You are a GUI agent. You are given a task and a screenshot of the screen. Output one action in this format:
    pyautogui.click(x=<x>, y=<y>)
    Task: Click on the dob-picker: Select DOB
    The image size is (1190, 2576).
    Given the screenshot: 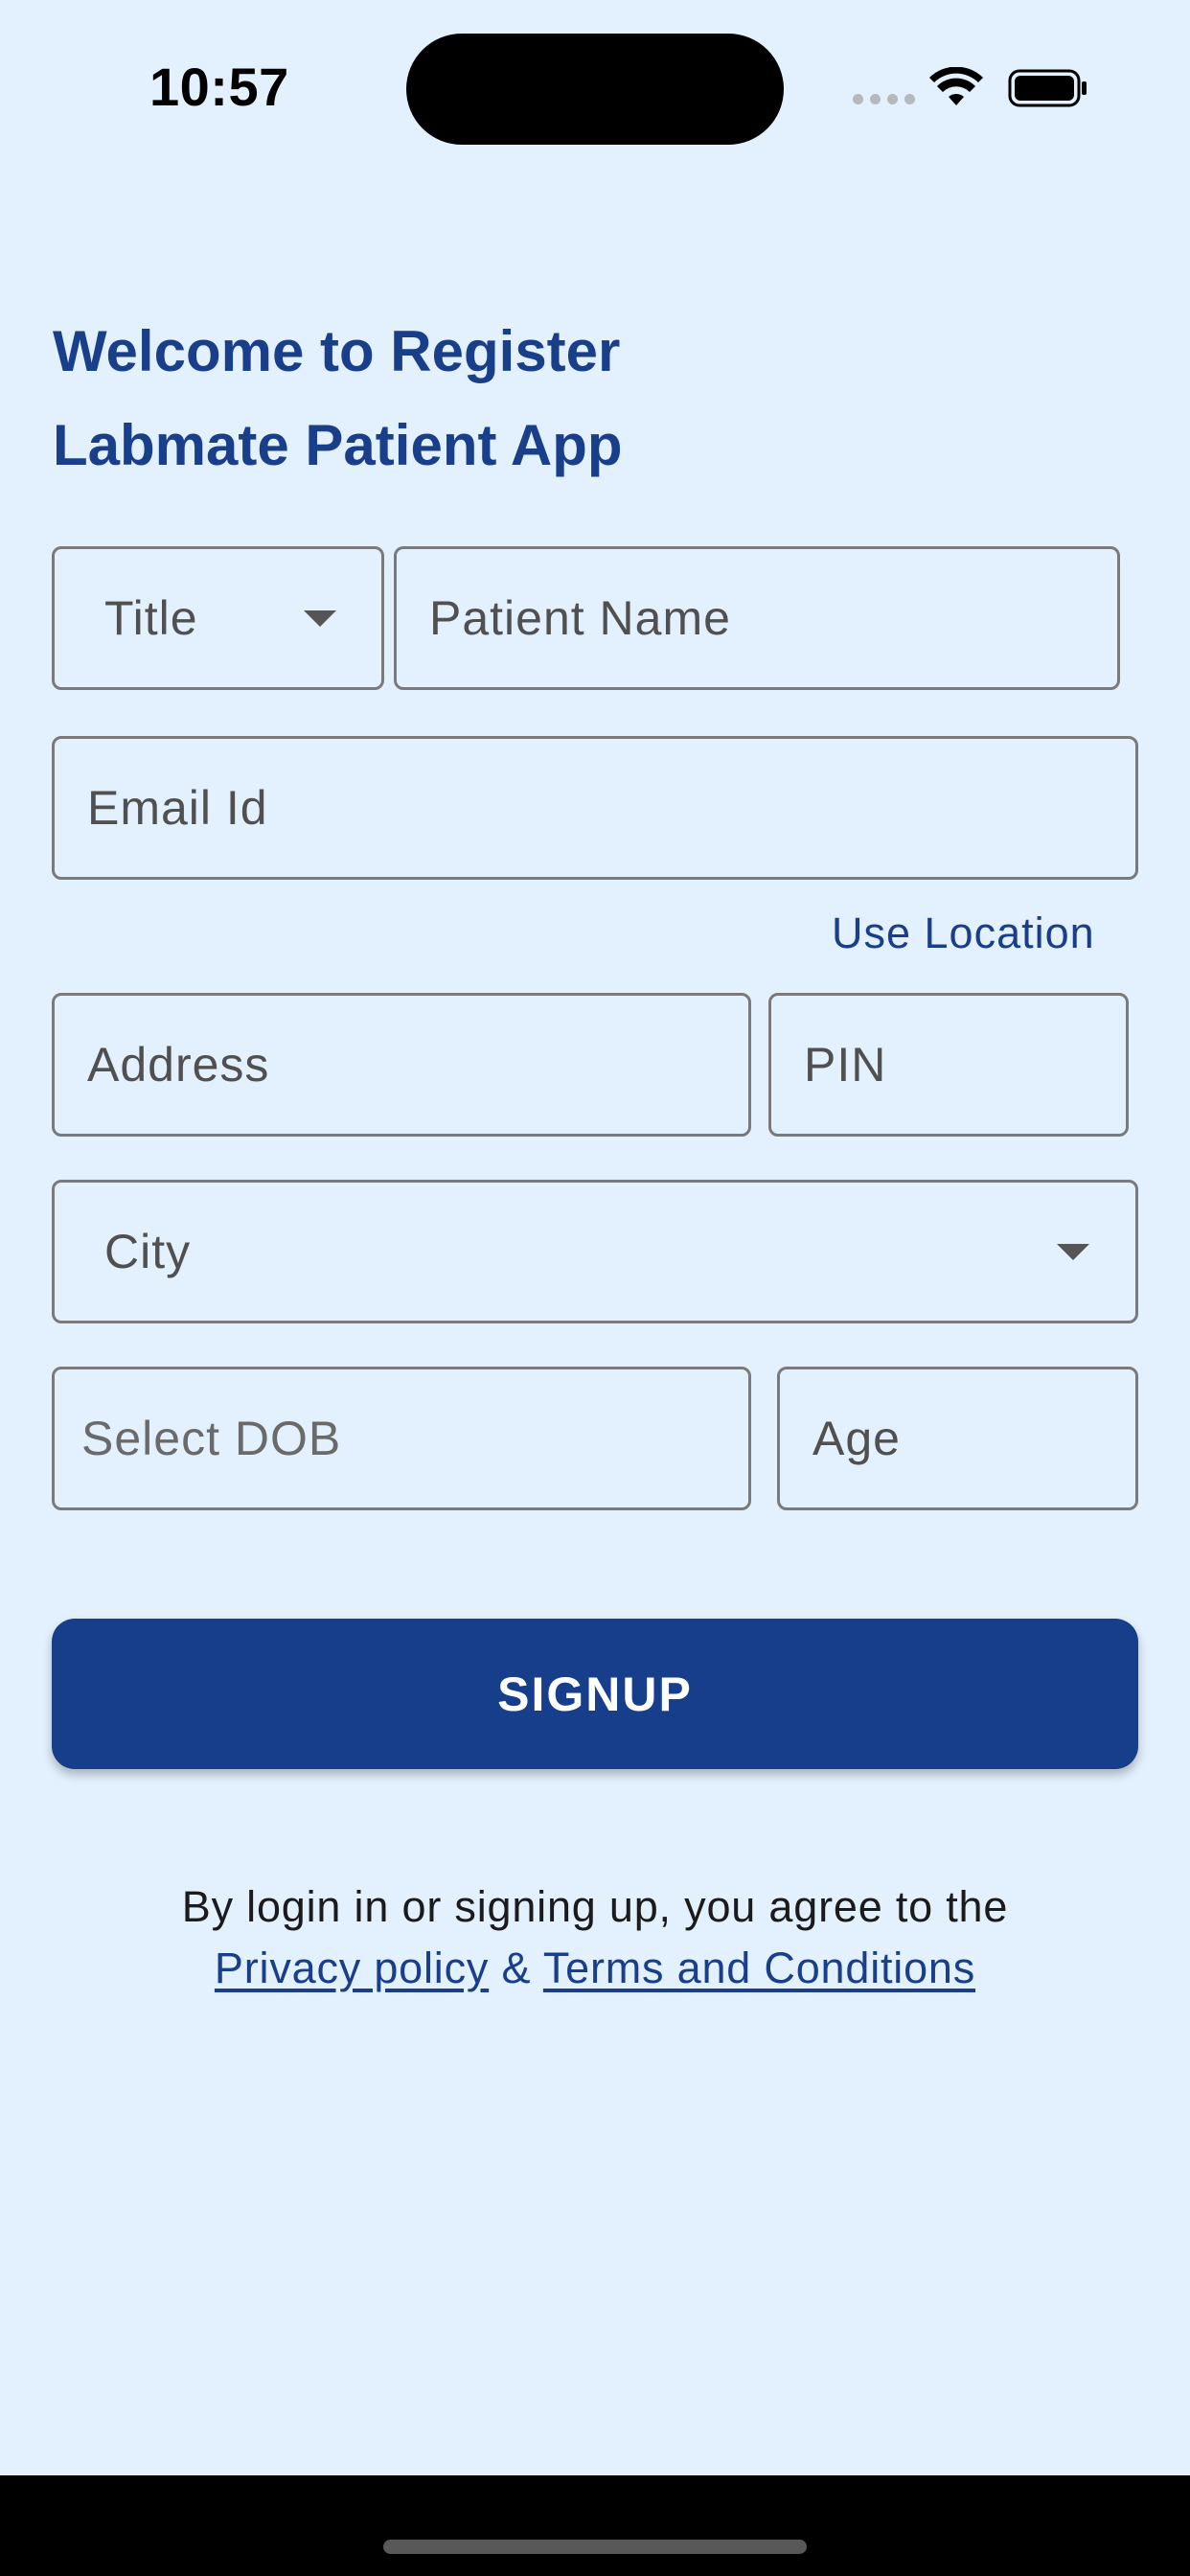 What is the action you would take?
    pyautogui.click(x=402, y=1438)
    